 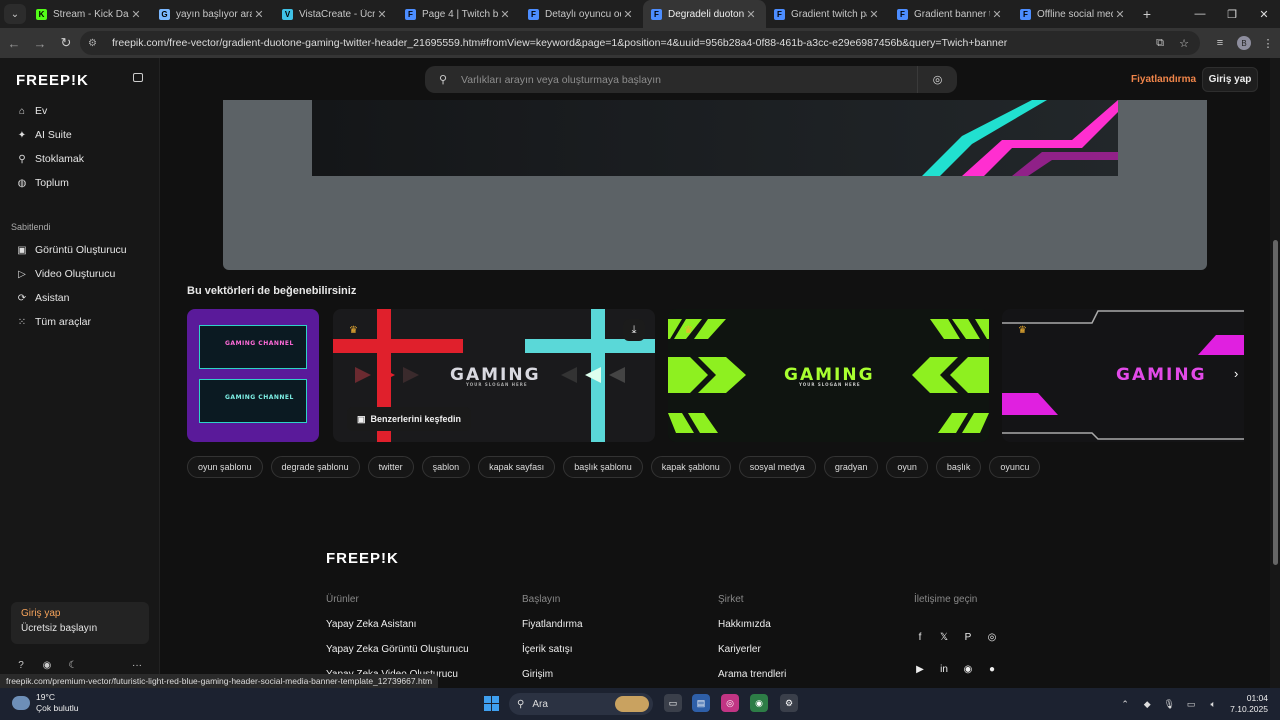 I want to click on store-icon: ▤, so click(x=701, y=703).